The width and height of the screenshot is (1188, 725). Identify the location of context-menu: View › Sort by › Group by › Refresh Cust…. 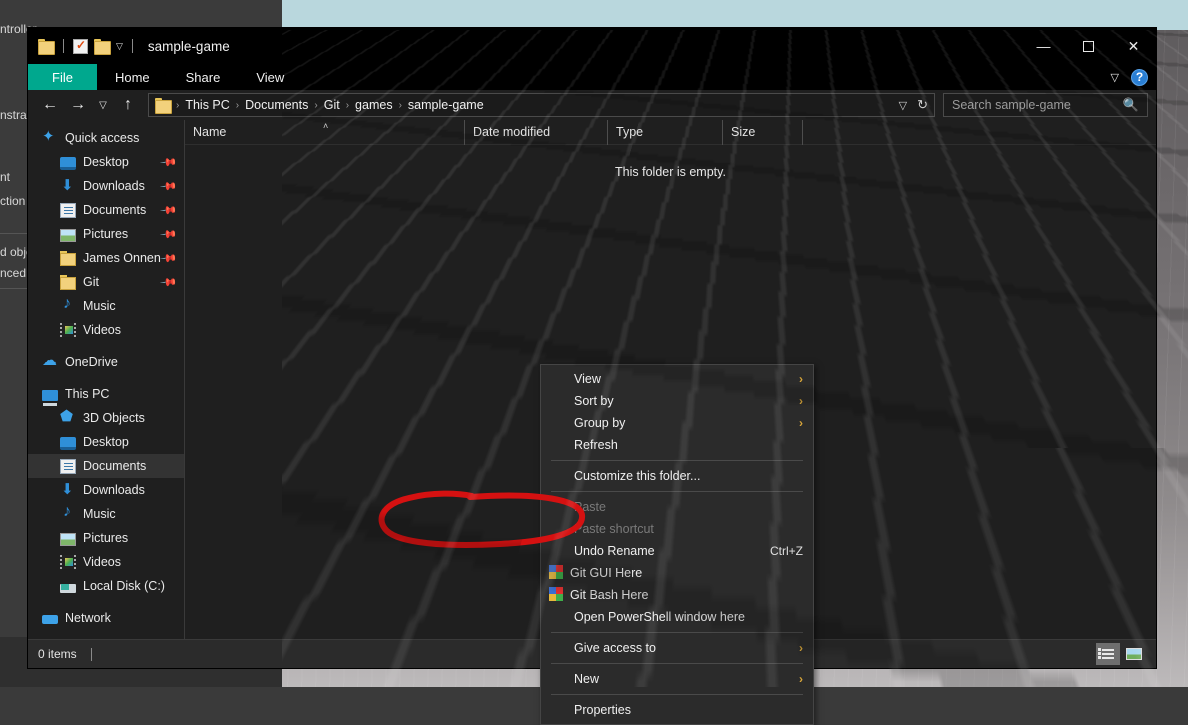
(677, 544).